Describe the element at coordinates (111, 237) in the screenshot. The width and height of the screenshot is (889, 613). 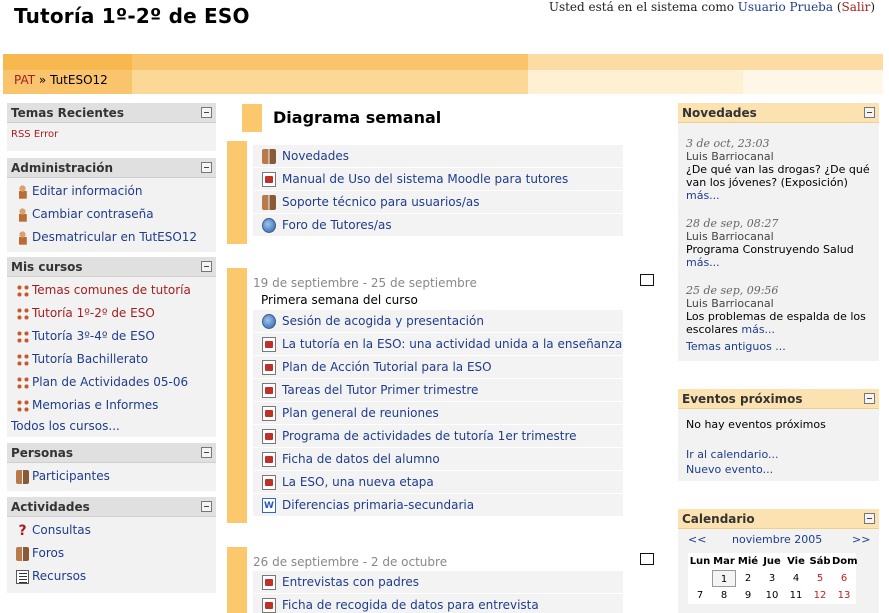
I see `unenrol-link: Desmatricular en TutESO12` at that location.